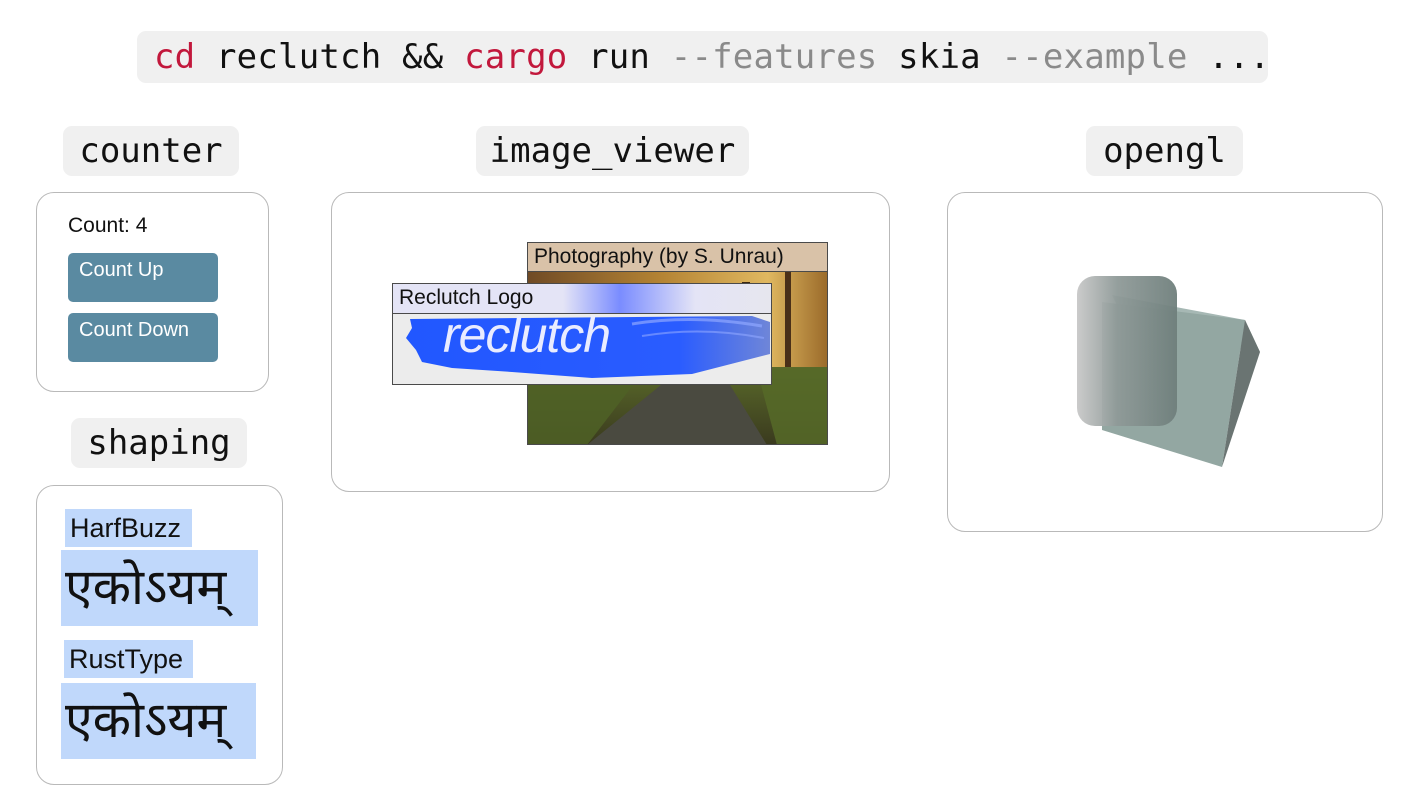 The image size is (1421, 812). Describe the element at coordinates (159, 443) in the screenshot. I see `shaping-tag: shaping` at that location.